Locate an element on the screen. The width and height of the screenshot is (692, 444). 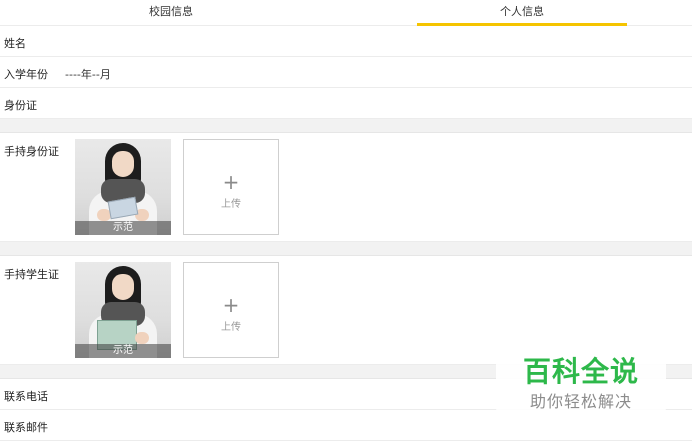
sample-photo-student-card: 示范 is located at coordinates (123, 310).